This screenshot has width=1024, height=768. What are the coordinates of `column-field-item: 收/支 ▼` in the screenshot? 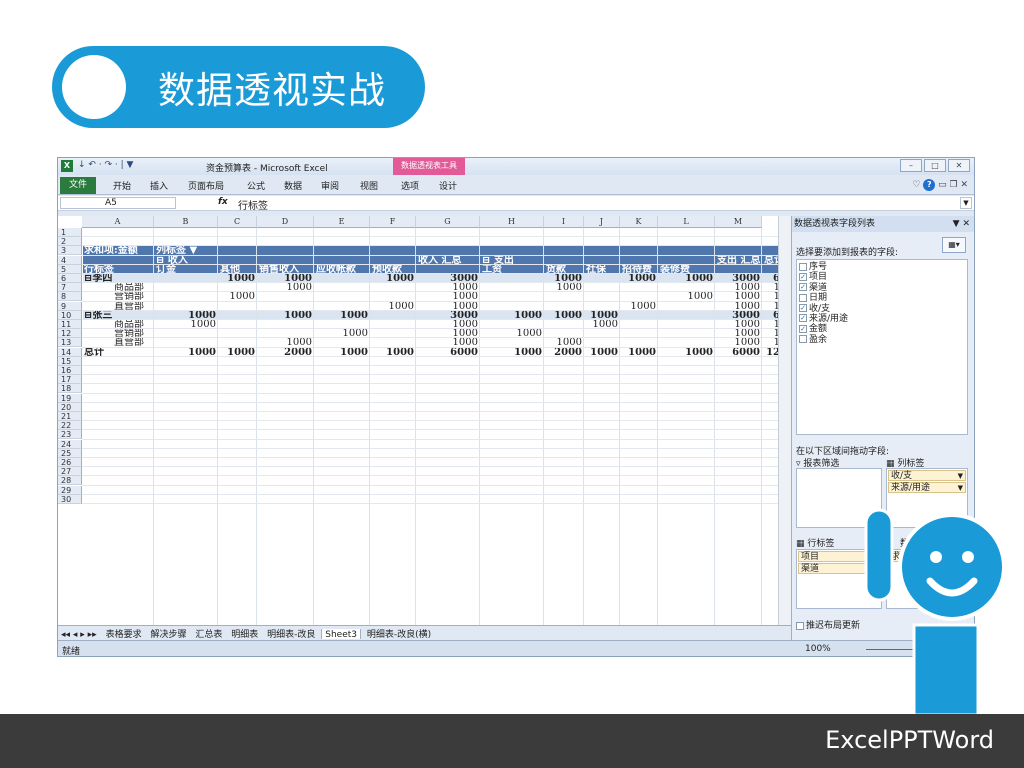 It's located at (927, 475).